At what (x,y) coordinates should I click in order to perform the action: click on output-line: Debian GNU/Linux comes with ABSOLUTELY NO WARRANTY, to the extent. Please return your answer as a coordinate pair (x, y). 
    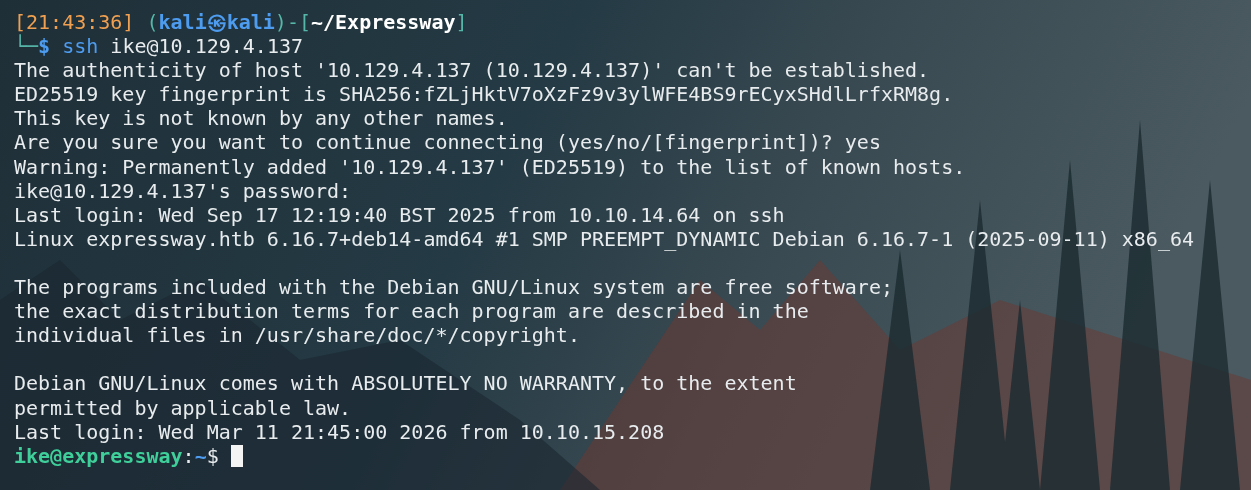
    Looking at the image, I should click on (406, 383).